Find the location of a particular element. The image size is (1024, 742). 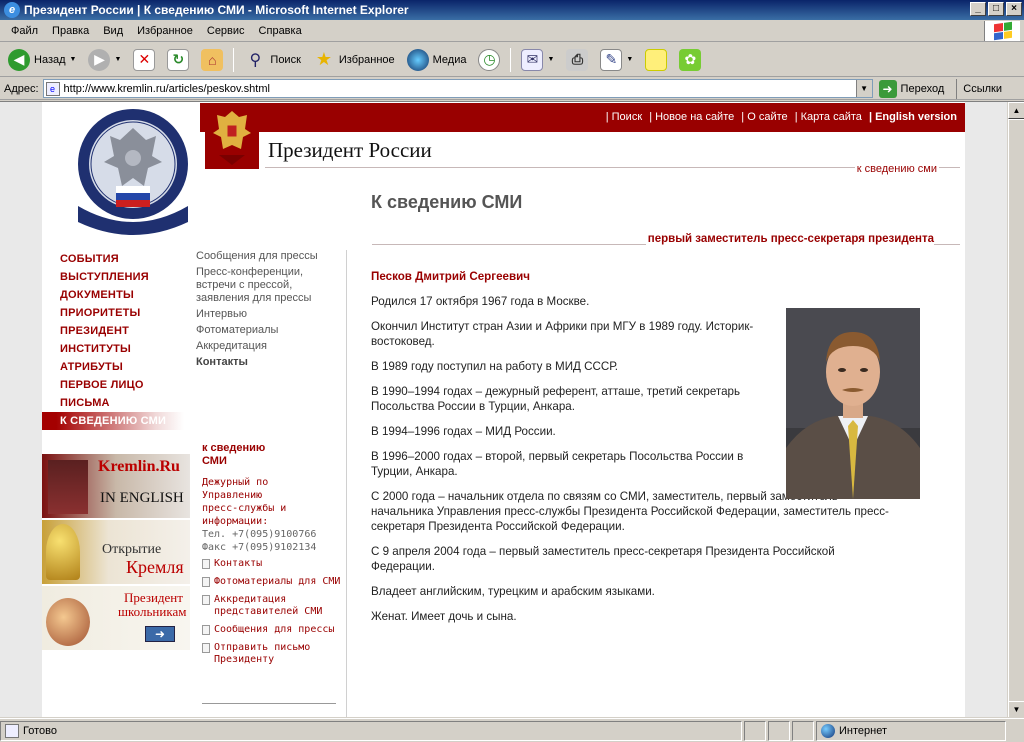

menu-edit: Правка is located at coordinates (70, 31).